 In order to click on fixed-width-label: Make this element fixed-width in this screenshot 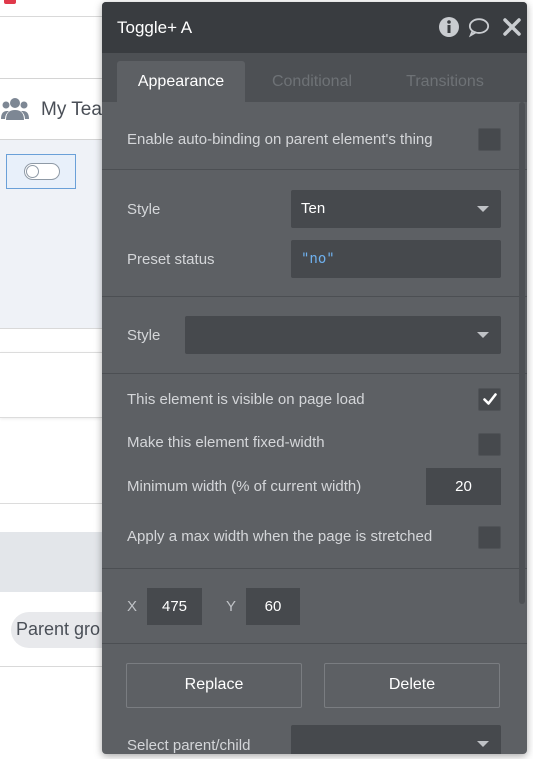, I will do `click(226, 442)`.